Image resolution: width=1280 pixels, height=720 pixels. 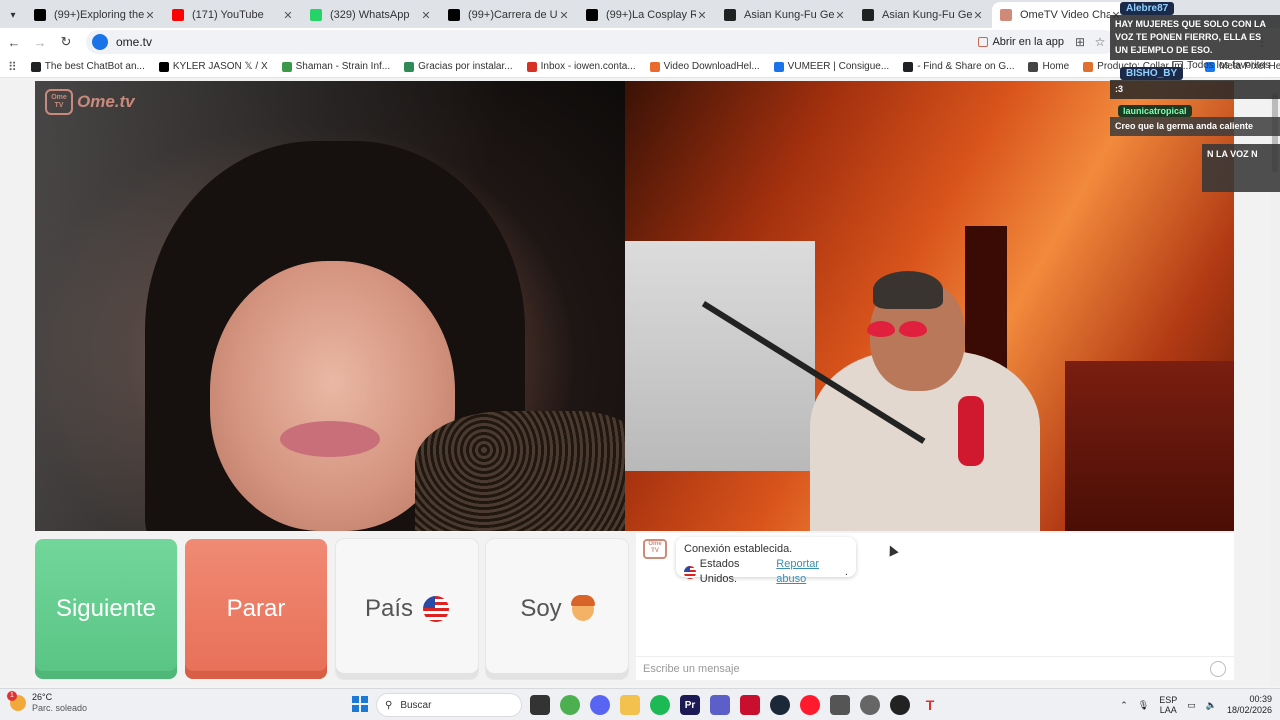 I want to click on translate-icon: ⊞, so click(x=1080, y=42).